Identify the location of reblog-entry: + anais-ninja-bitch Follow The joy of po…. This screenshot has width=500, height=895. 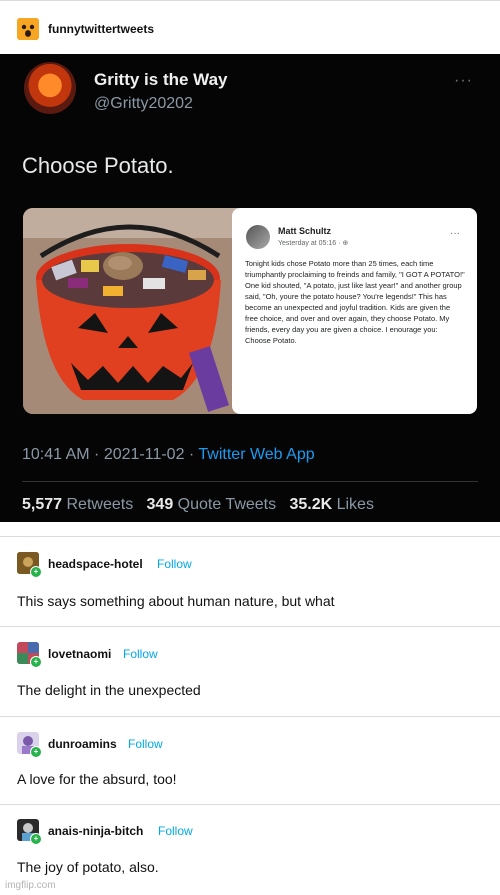
(250, 849).